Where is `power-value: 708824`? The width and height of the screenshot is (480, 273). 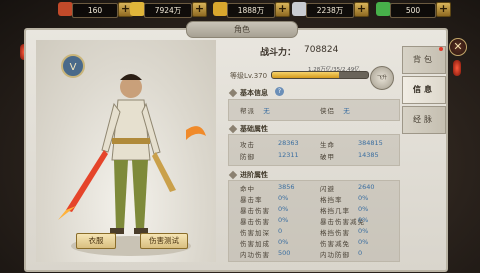 power-value: 708824 is located at coordinates (321, 50).